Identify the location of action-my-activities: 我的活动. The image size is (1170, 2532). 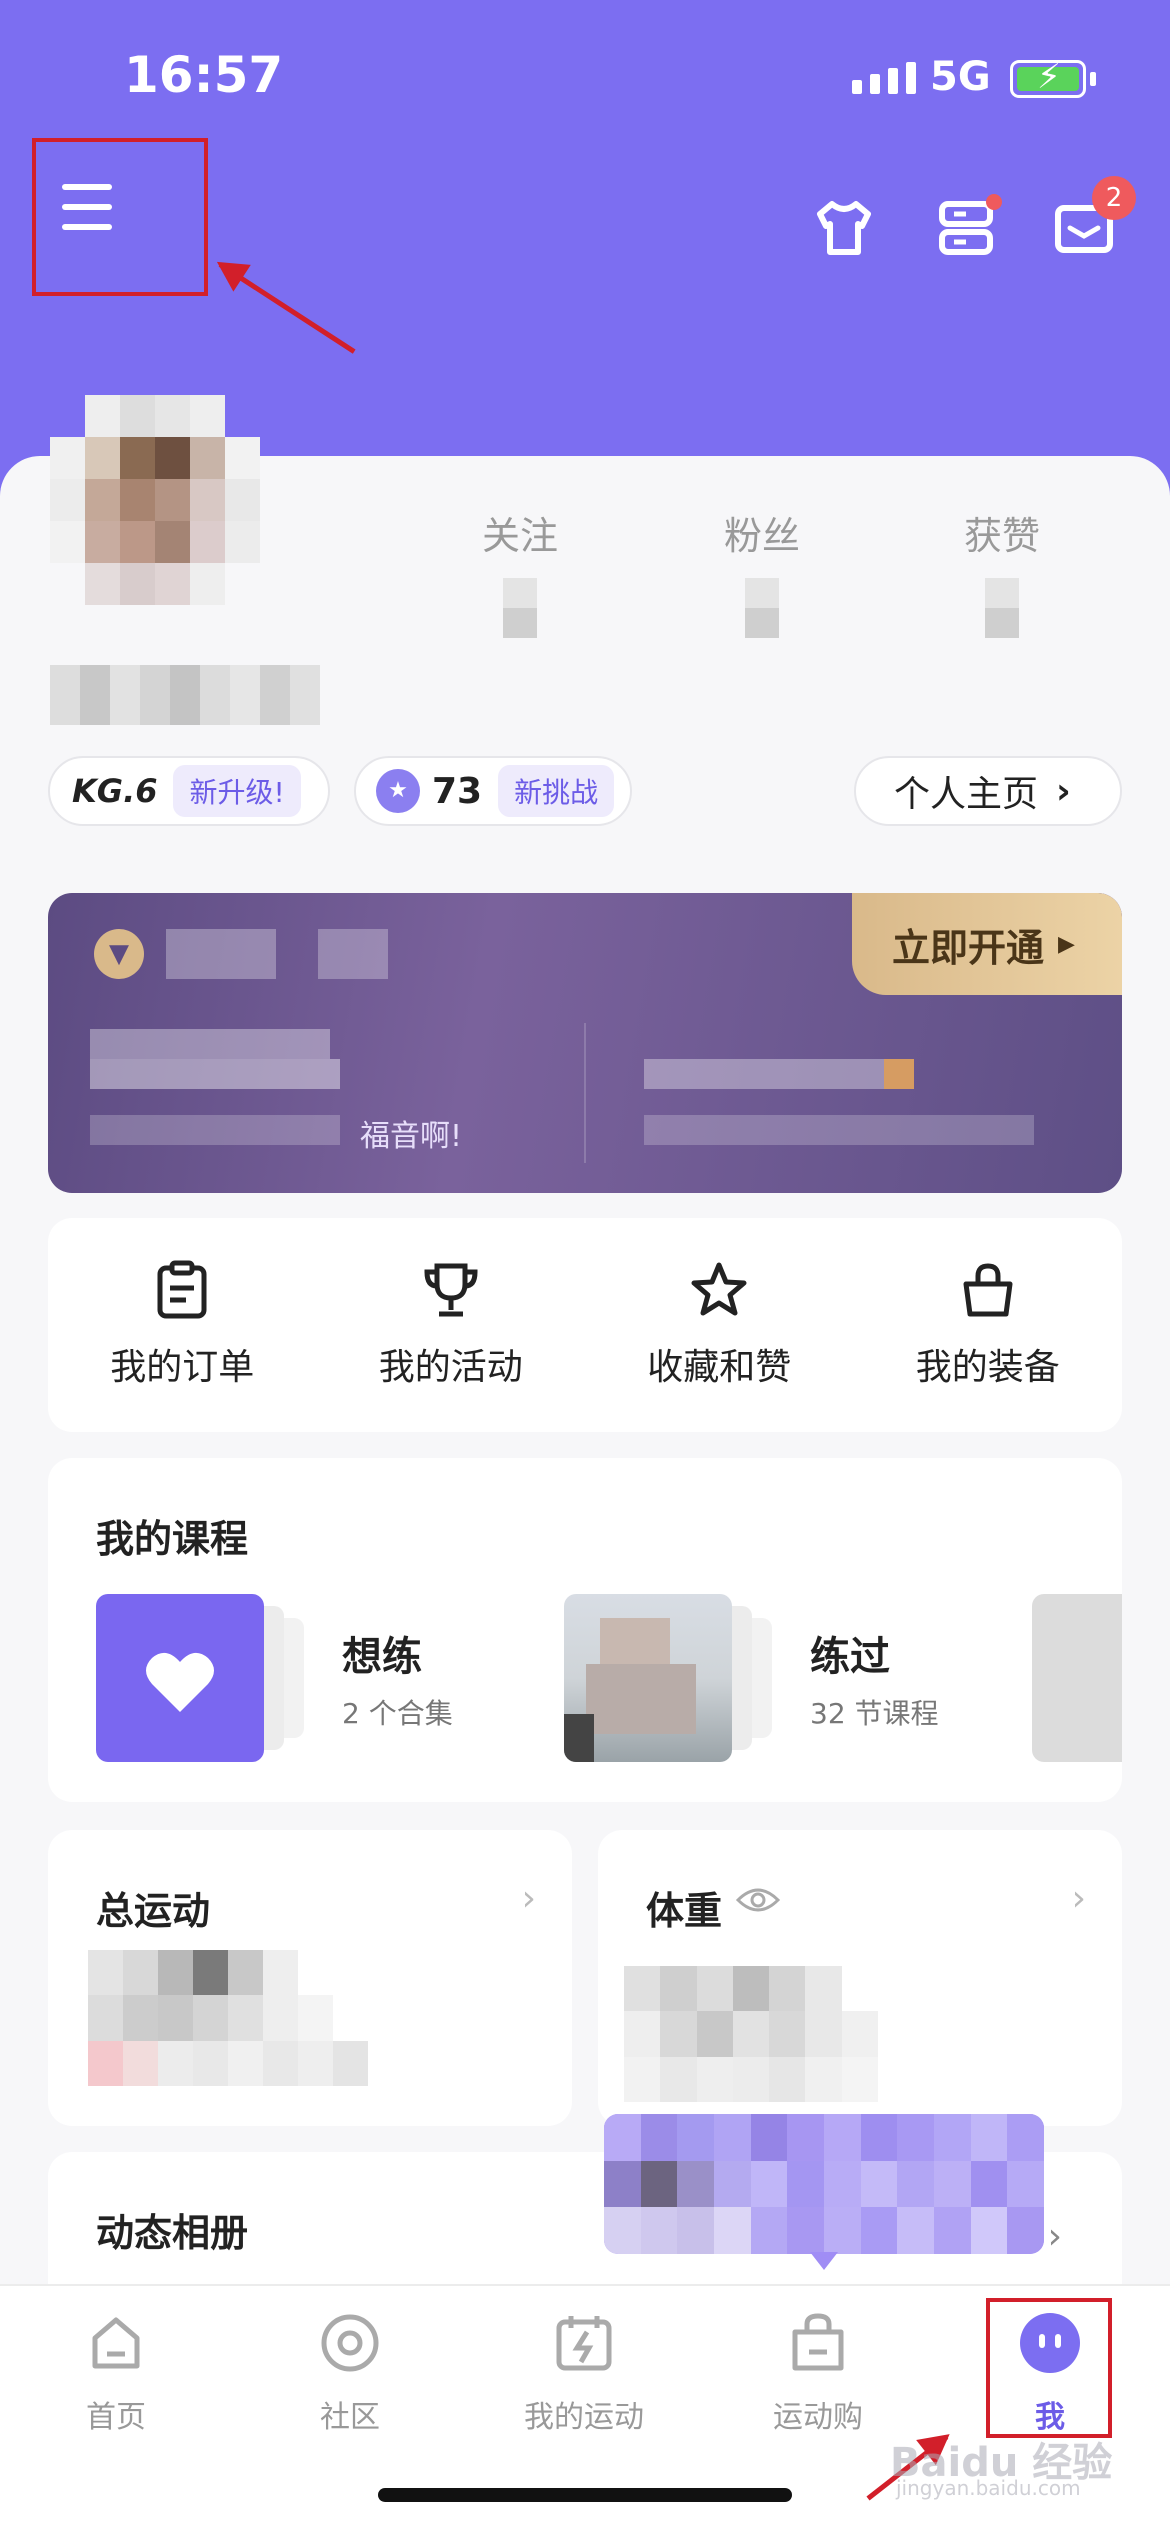
(451, 1325).